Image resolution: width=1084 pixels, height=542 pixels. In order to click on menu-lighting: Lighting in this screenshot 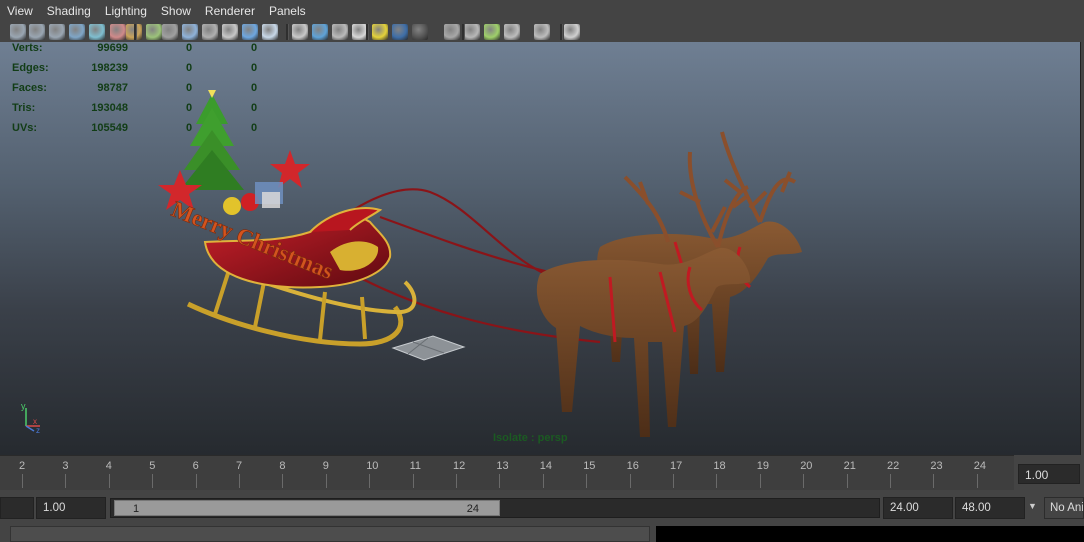, I will do `click(126, 11)`.